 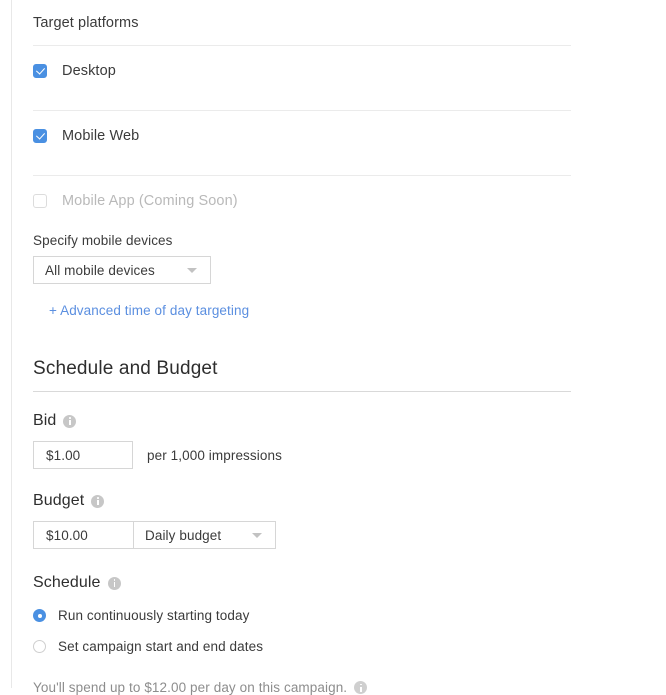 I want to click on schedule-label-row: Schedule, so click(x=333, y=583).